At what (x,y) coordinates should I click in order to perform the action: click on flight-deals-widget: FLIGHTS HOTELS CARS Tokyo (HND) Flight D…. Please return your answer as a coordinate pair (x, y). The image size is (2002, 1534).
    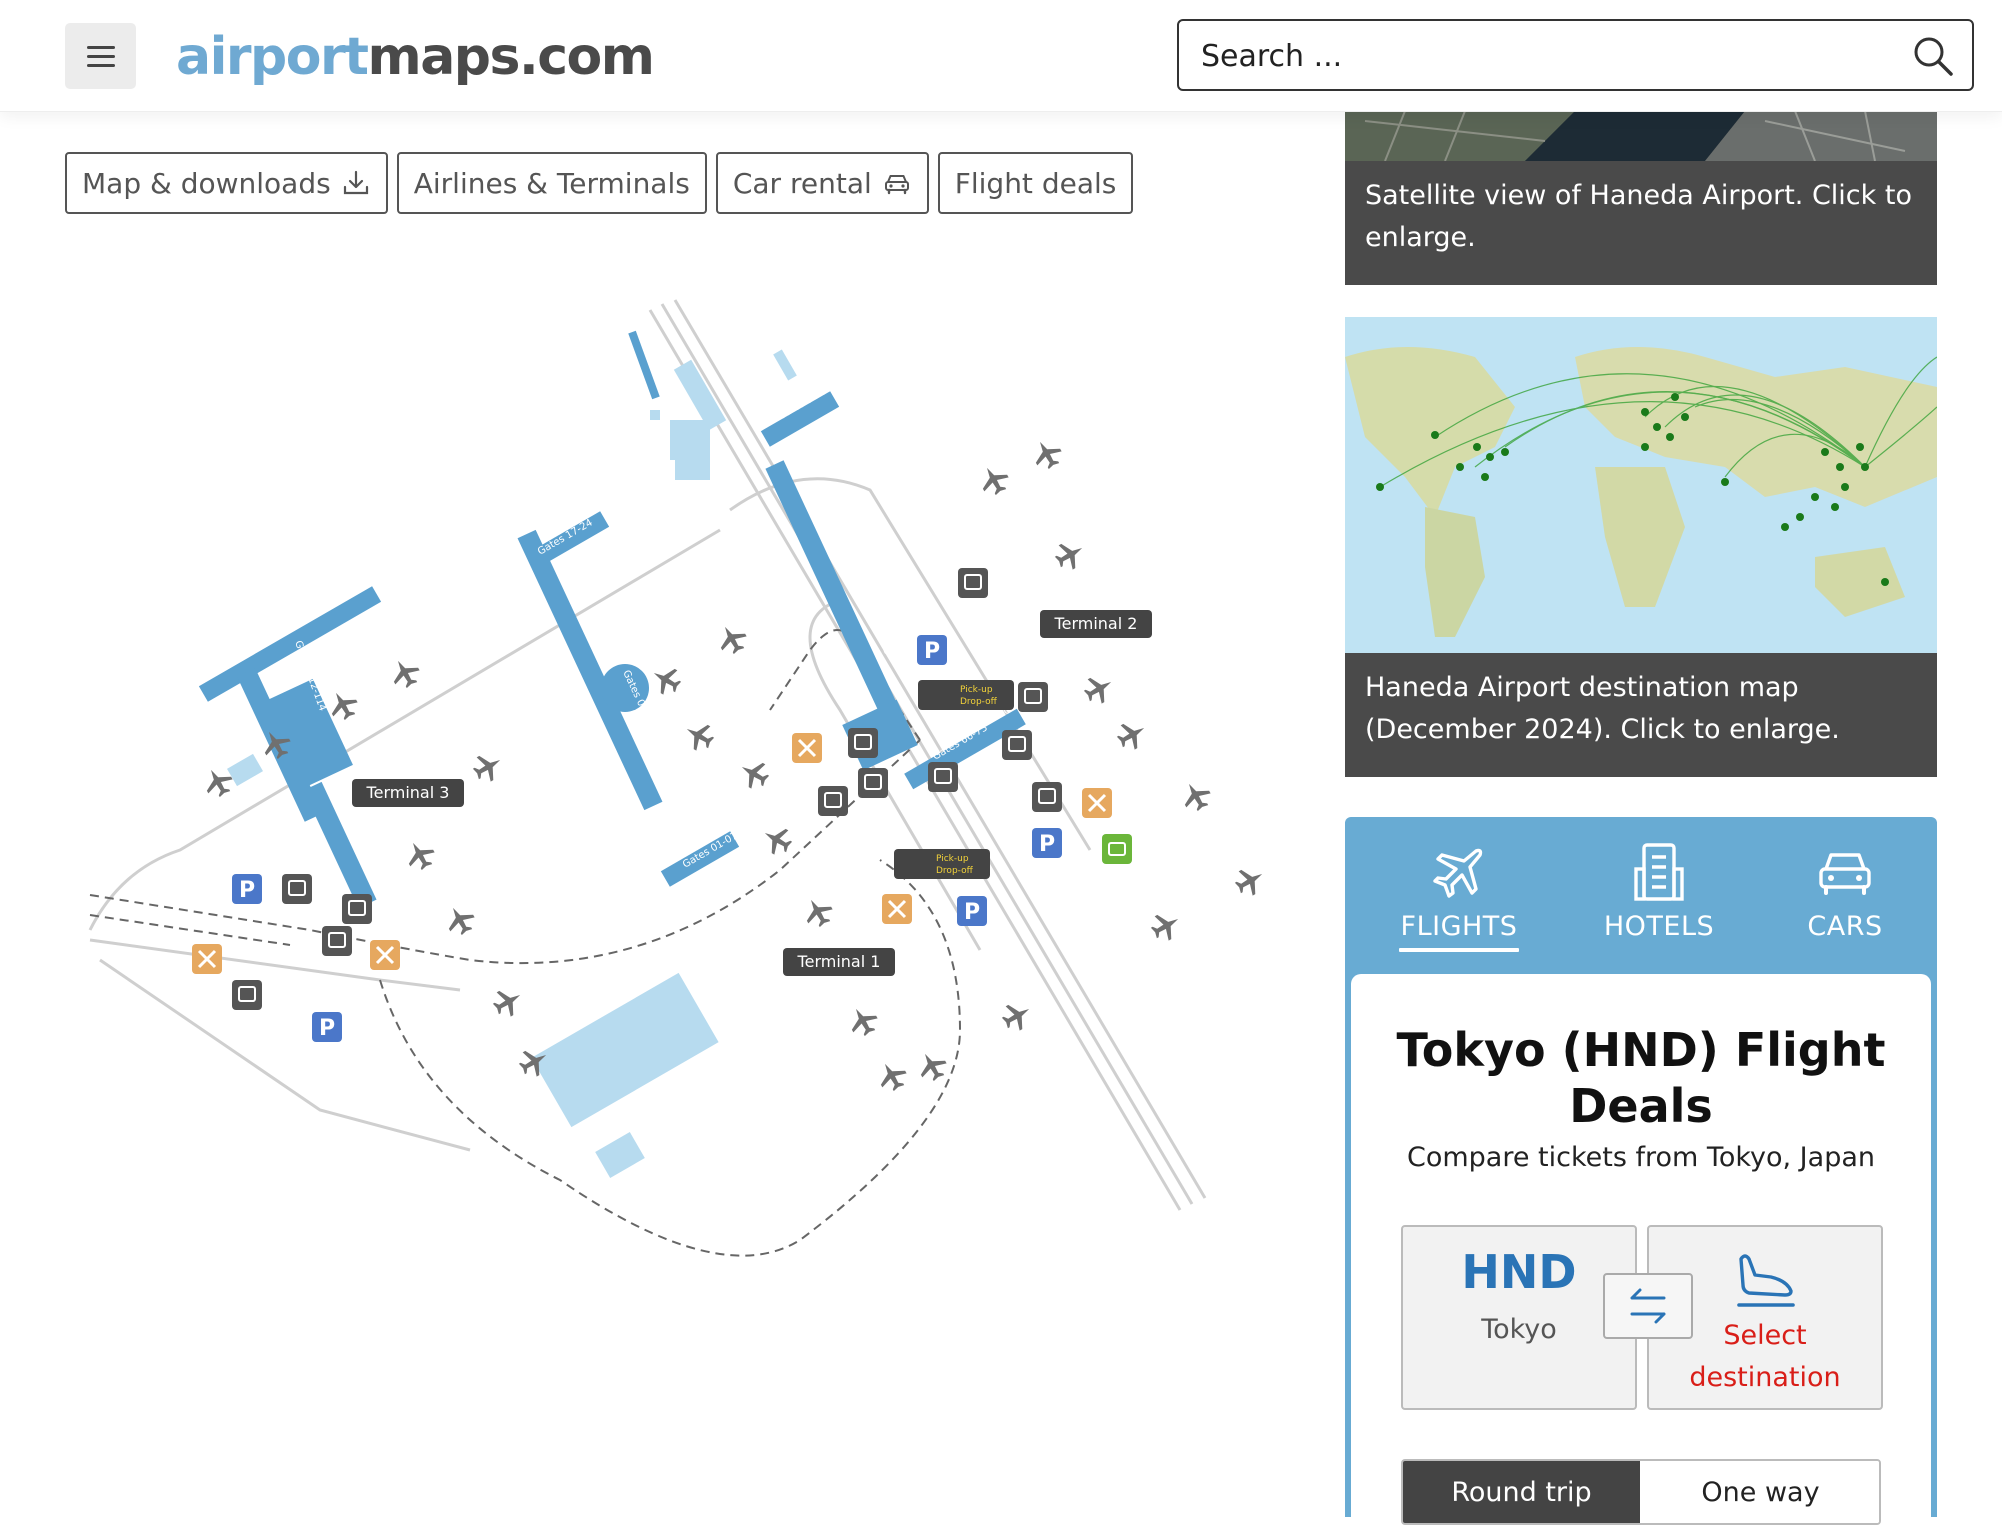
    Looking at the image, I should click on (1641, 1175).